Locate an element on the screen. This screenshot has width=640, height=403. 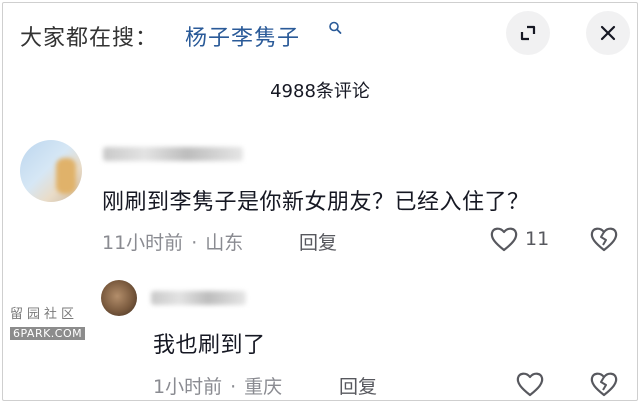
close-icon is located at coordinates (608, 33).